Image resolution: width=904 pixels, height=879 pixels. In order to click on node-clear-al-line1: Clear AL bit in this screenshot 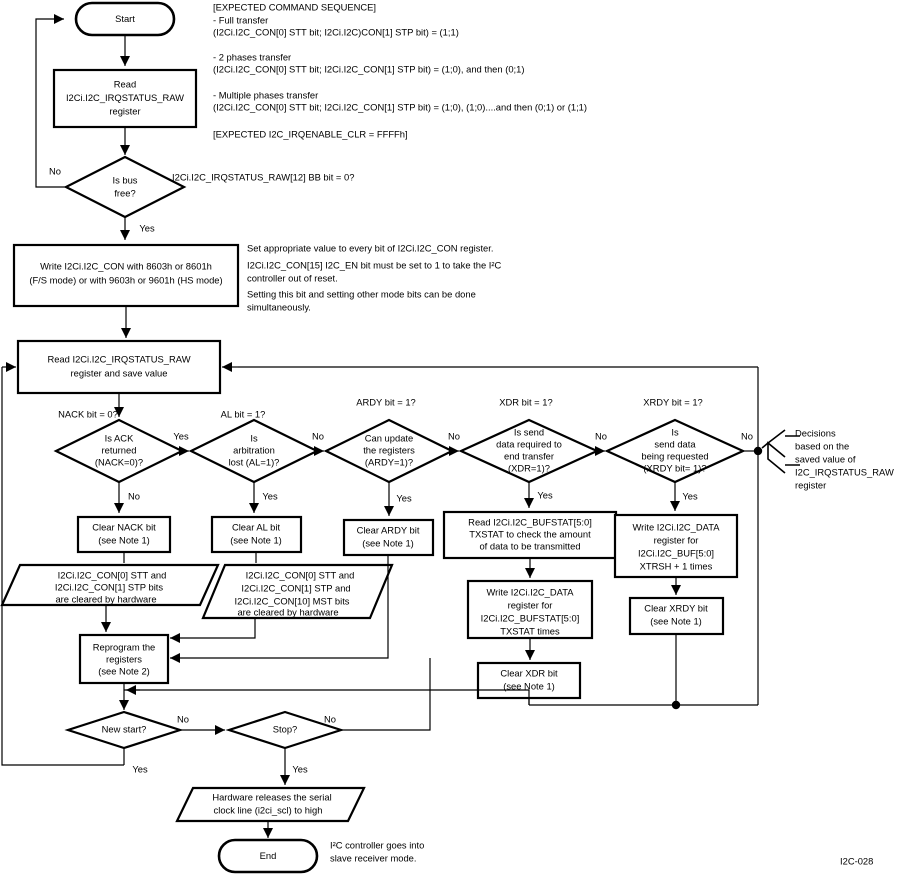, I will do `click(256, 526)`.